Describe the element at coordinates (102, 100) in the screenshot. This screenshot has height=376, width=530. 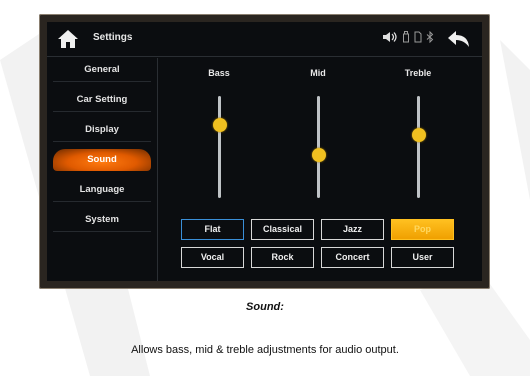
I see `sidebar-item-car-setting: Car Setting` at that location.